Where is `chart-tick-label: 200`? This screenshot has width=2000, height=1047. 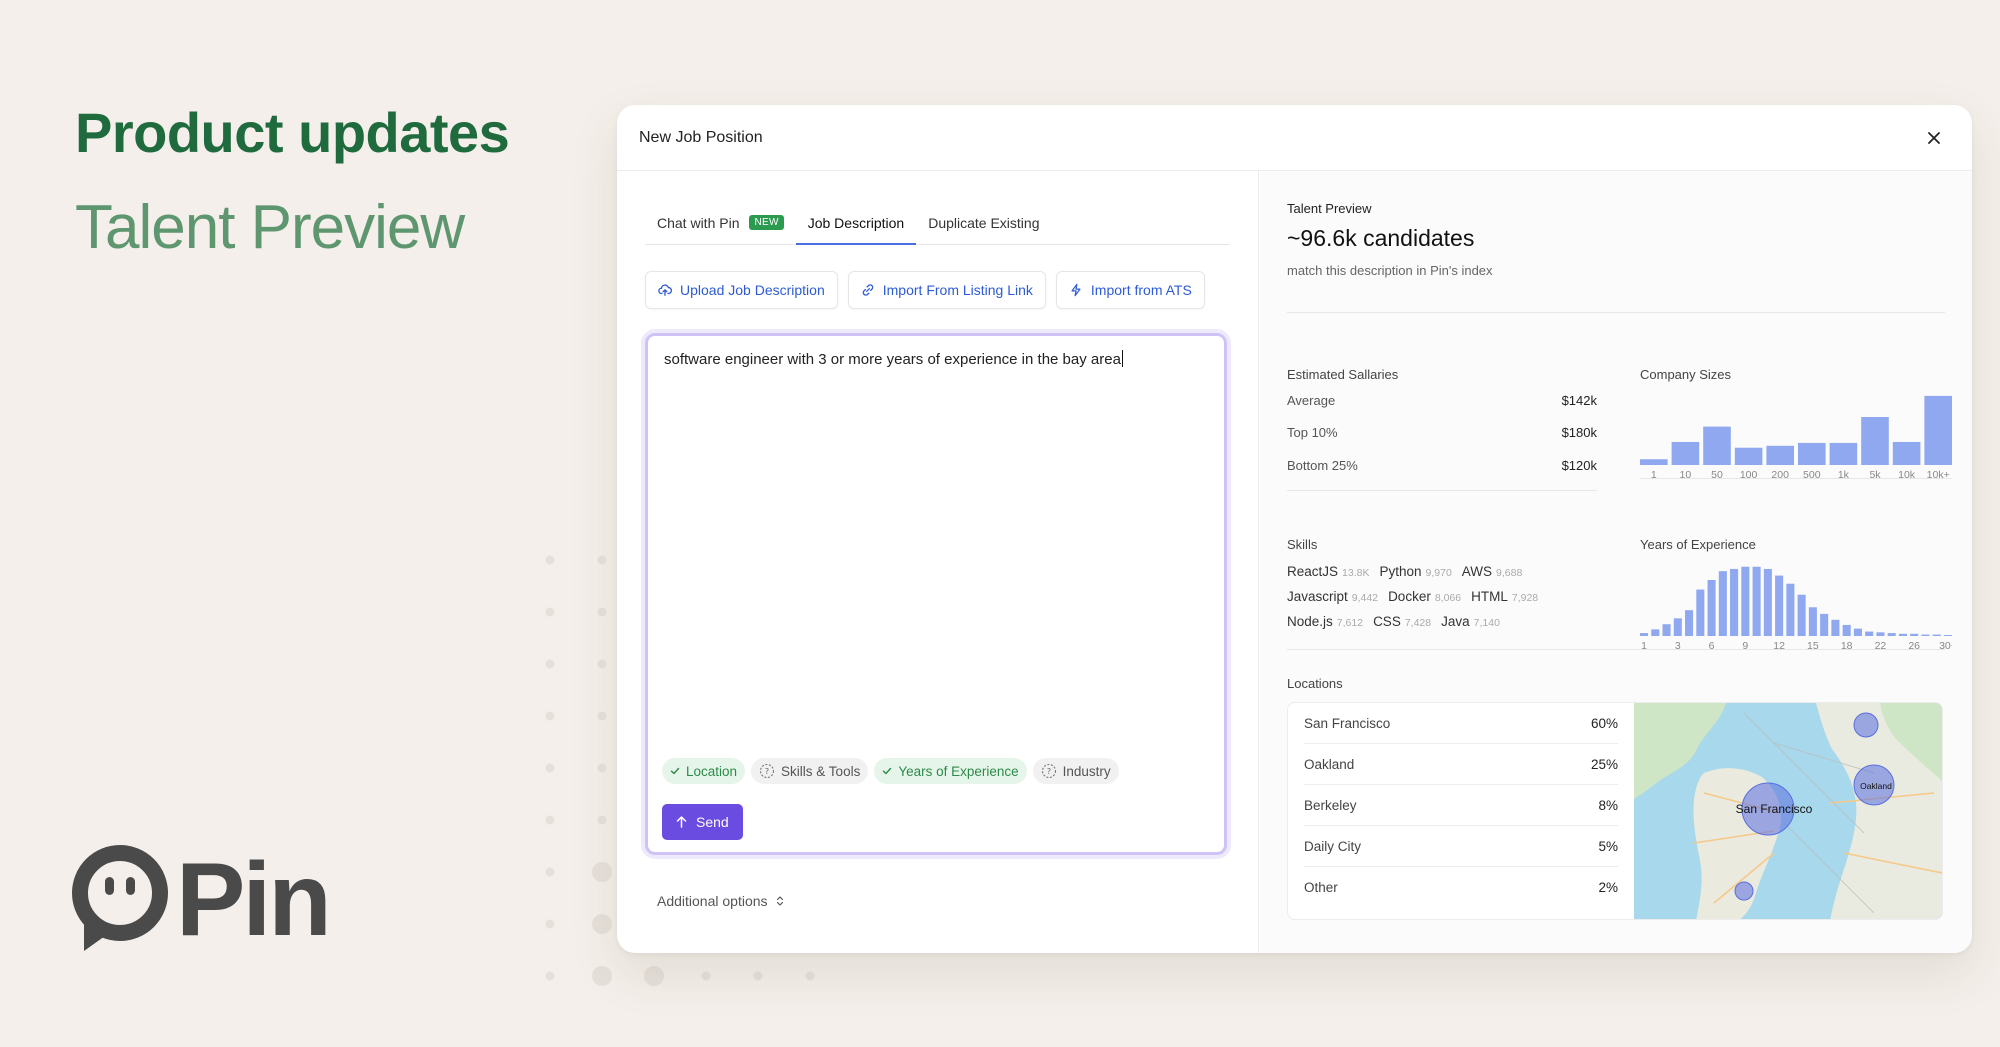 chart-tick-label: 200 is located at coordinates (1780, 475).